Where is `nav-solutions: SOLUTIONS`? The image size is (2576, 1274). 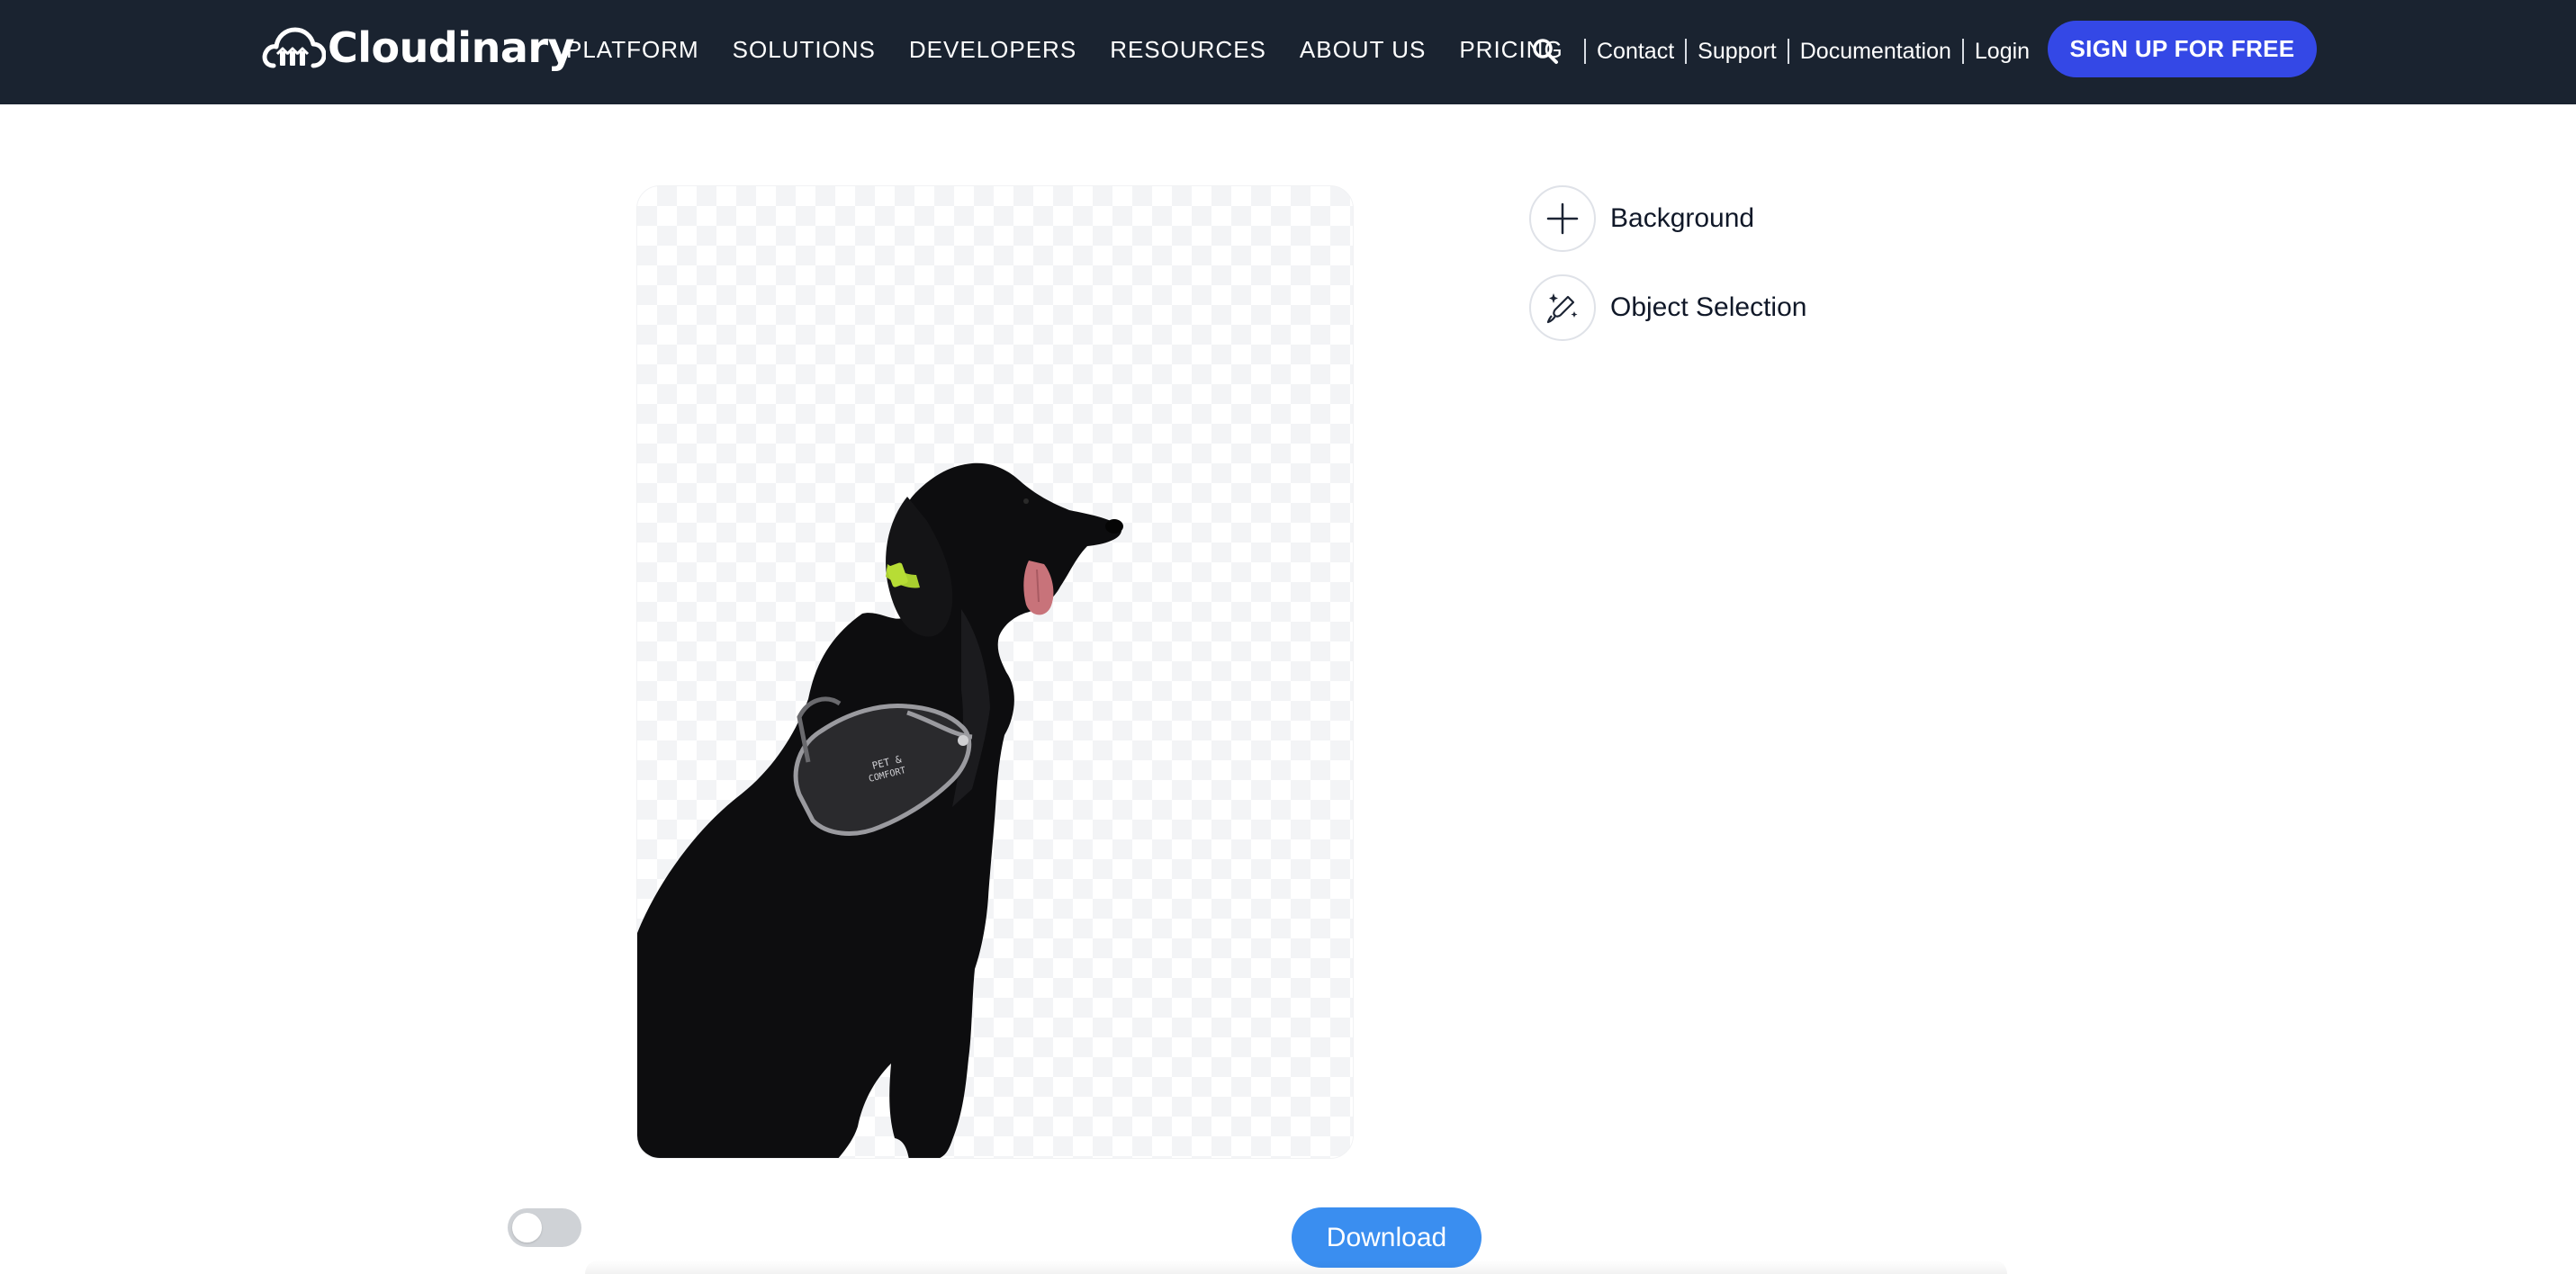 nav-solutions: SOLUTIONS is located at coordinates (804, 50).